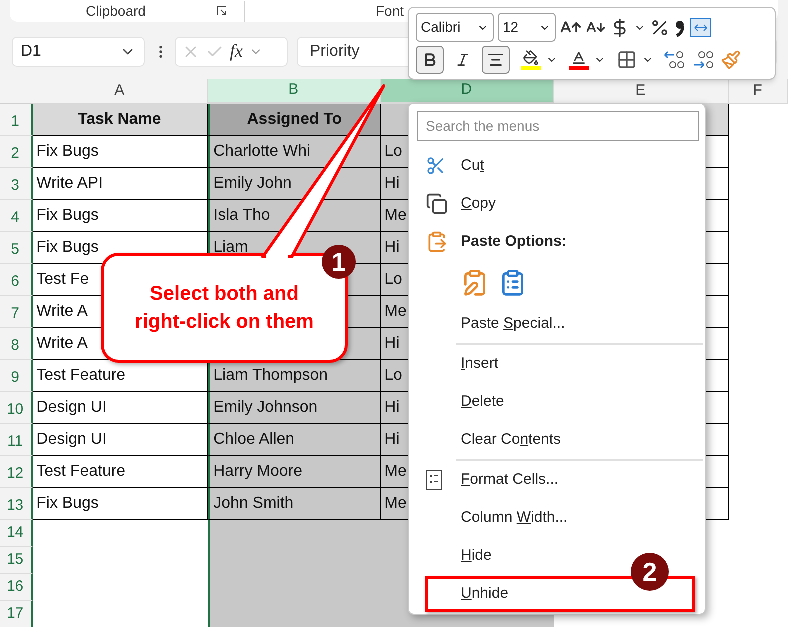 The height and width of the screenshot is (627, 788). I want to click on group-label: Font, so click(390, 11).